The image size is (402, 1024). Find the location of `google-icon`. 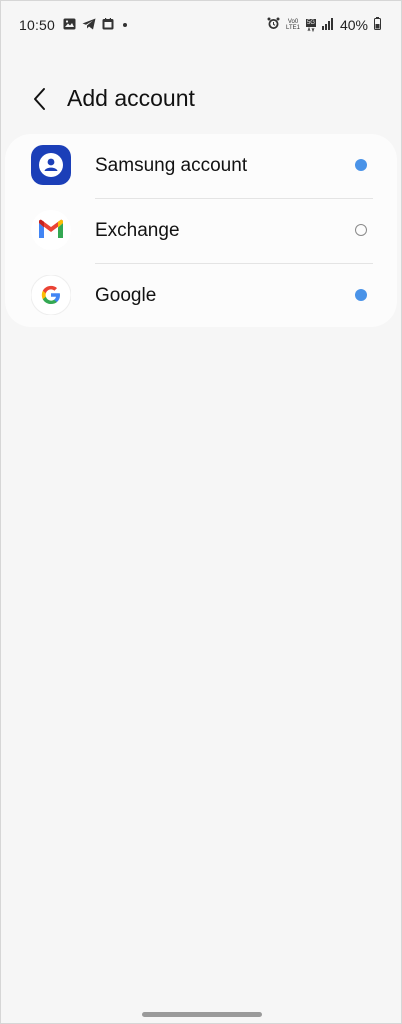

google-icon is located at coordinates (51, 295).